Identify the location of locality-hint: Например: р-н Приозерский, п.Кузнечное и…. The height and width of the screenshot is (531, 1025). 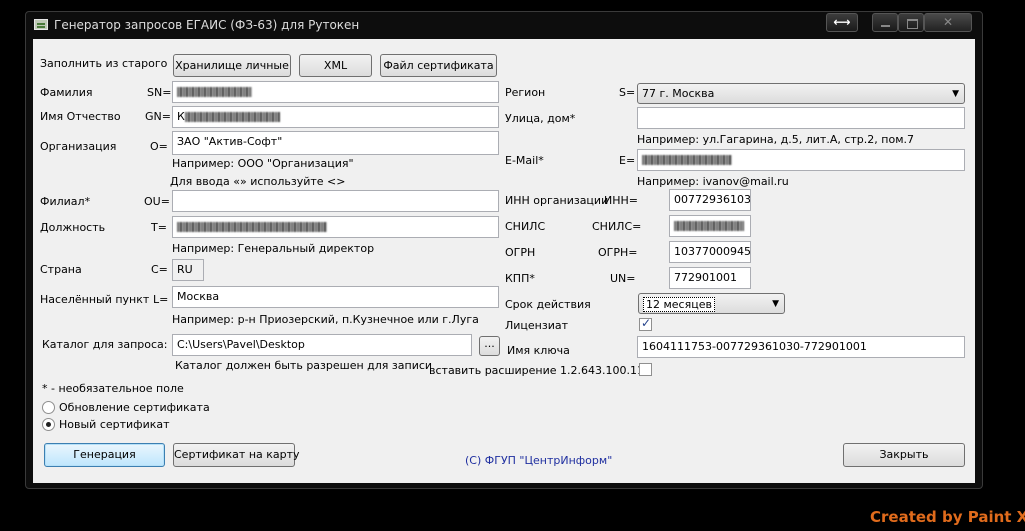
(325, 319).